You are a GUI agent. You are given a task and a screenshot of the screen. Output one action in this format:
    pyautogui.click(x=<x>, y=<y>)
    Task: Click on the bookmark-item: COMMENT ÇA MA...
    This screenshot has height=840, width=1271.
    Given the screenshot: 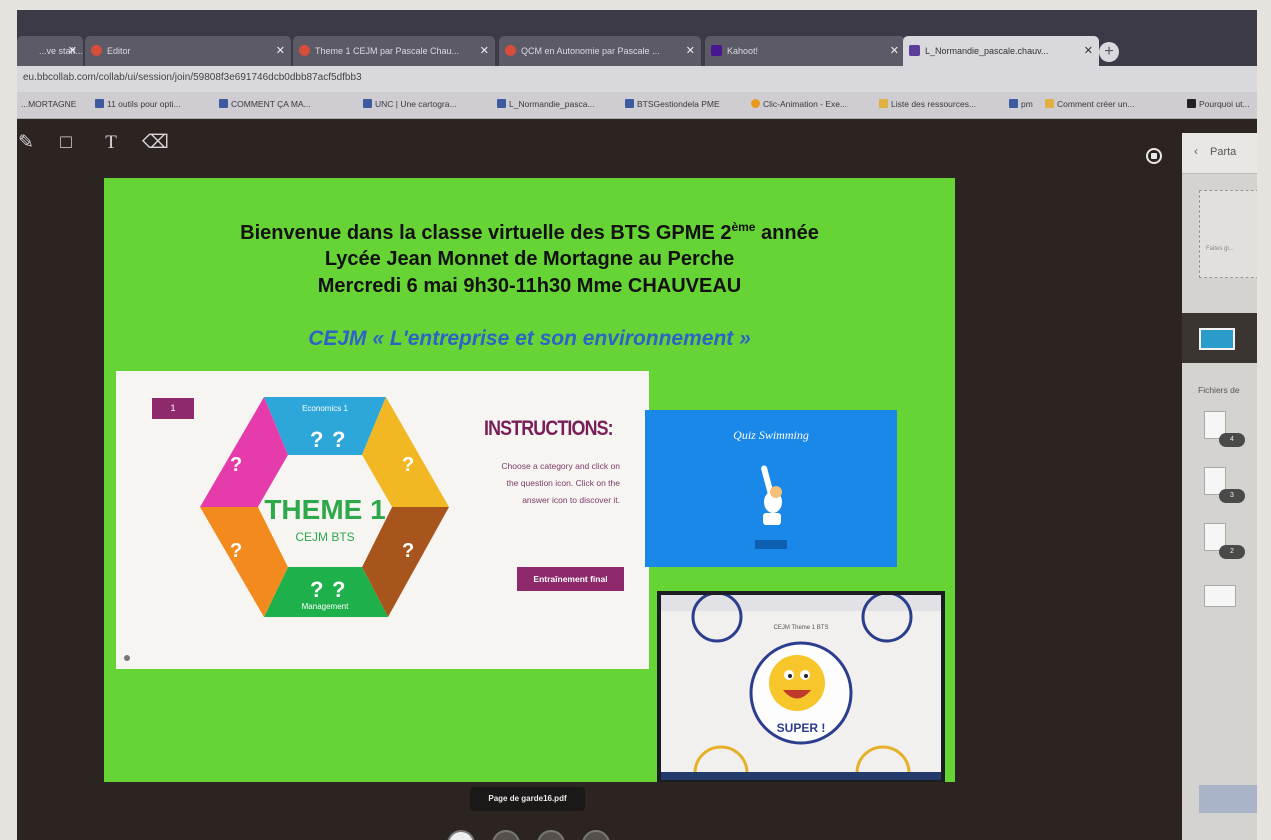 What is the action you would take?
    pyautogui.click(x=265, y=104)
    